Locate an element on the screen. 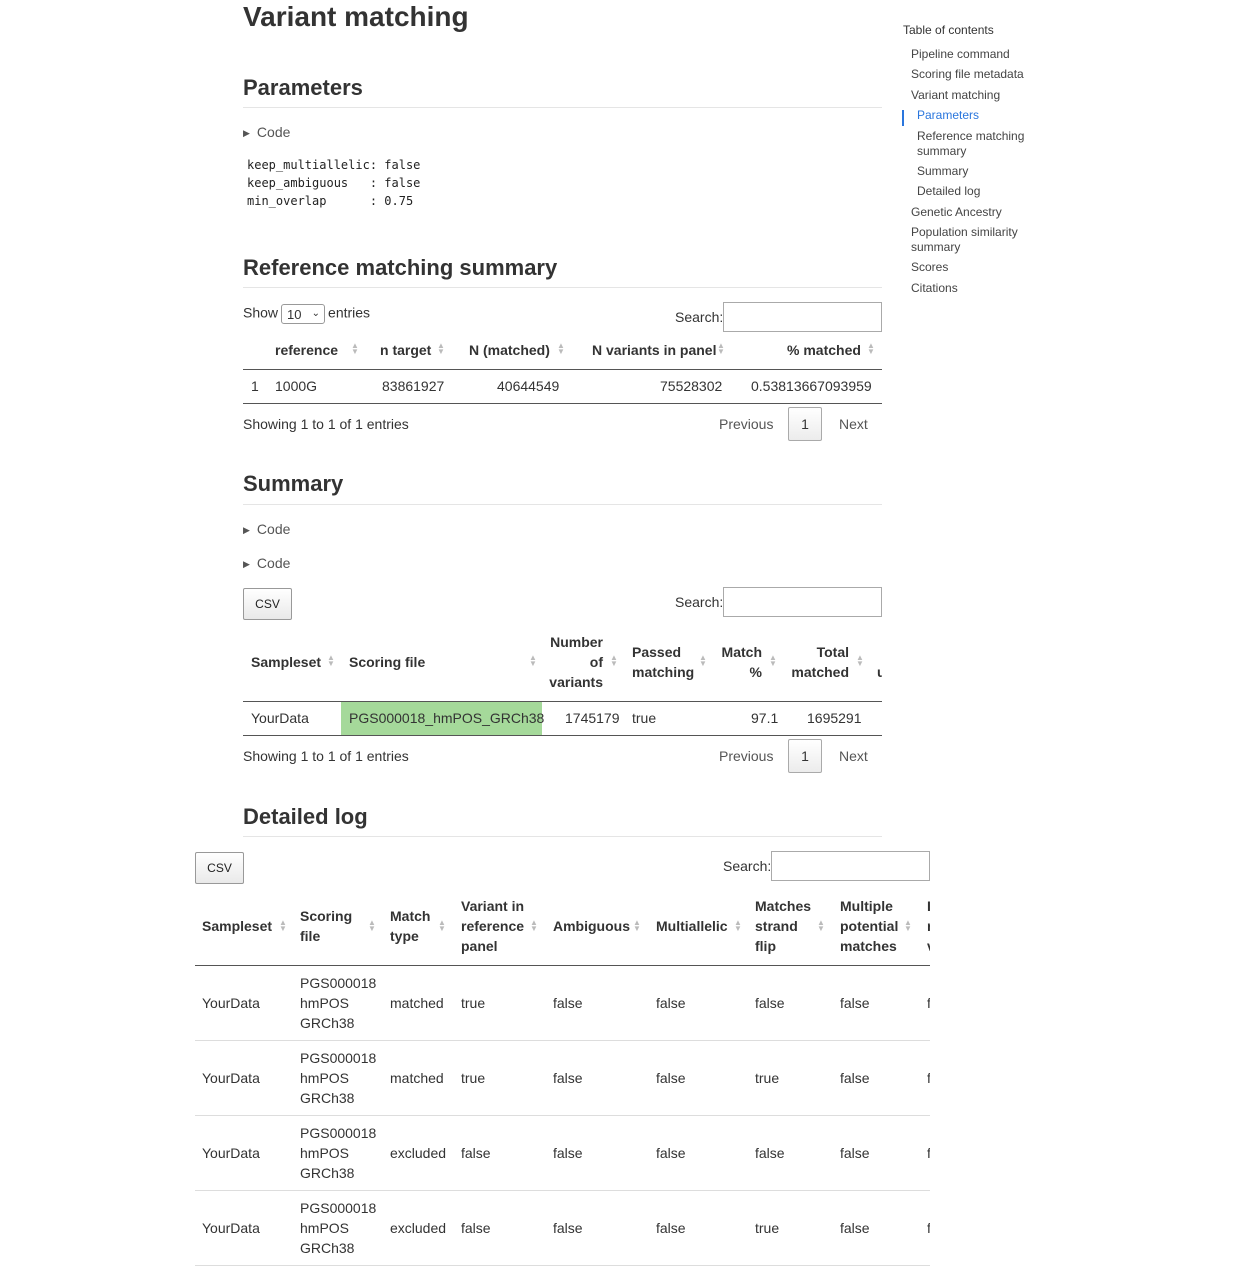 This screenshot has width=1244, height=1276. cell-passed: true is located at coordinates (644, 718).